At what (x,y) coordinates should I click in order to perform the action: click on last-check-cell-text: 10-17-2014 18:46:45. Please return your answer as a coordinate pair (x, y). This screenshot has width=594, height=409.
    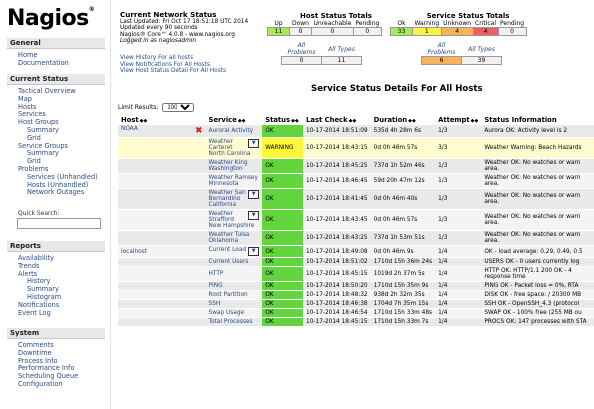
    Looking at the image, I should click on (337, 181).